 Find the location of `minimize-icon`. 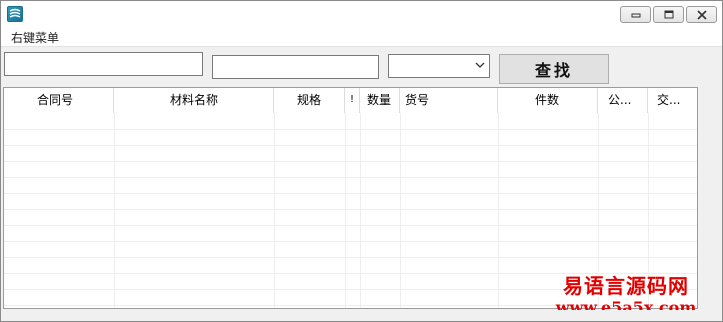

minimize-icon is located at coordinates (635, 15).